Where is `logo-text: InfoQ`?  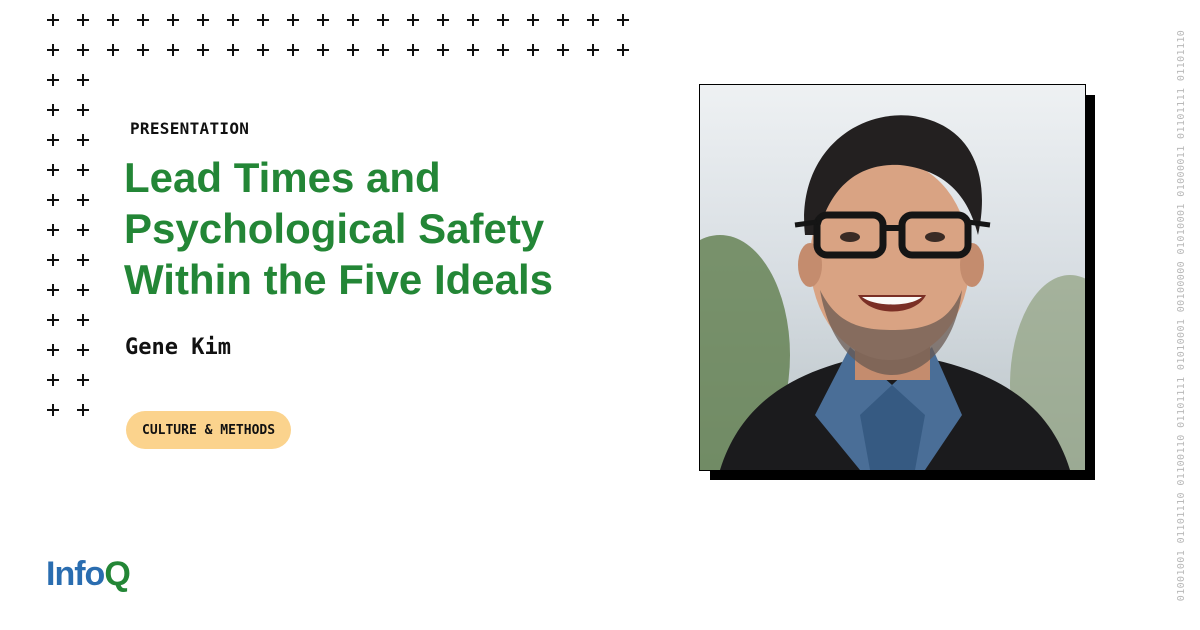
logo-text: InfoQ is located at coordinates (88, 574).